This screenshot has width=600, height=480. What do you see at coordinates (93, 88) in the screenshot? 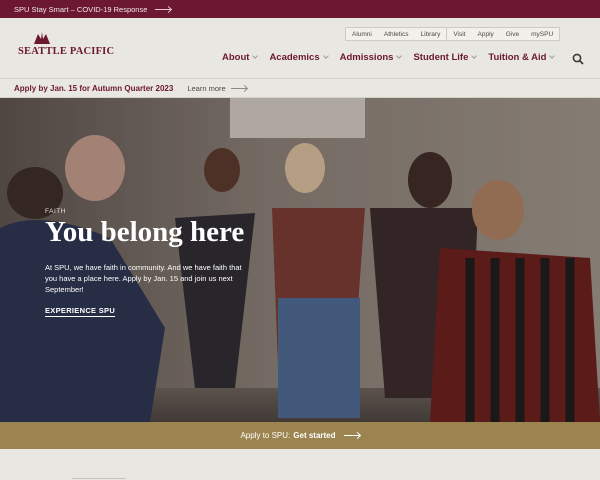
I see `apply-deadline-text: Apply by Jan. 15 for Autumn Quarter 2023` at bounding box center [93, 88].